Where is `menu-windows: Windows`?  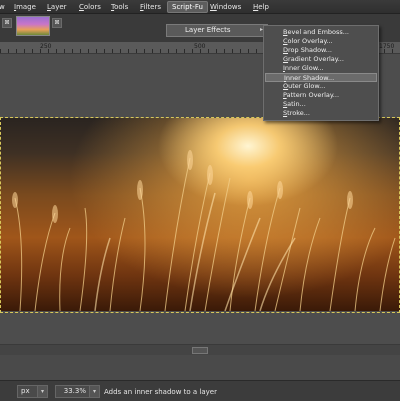 menu-windows: Windows is located at coordinates (225, 7).